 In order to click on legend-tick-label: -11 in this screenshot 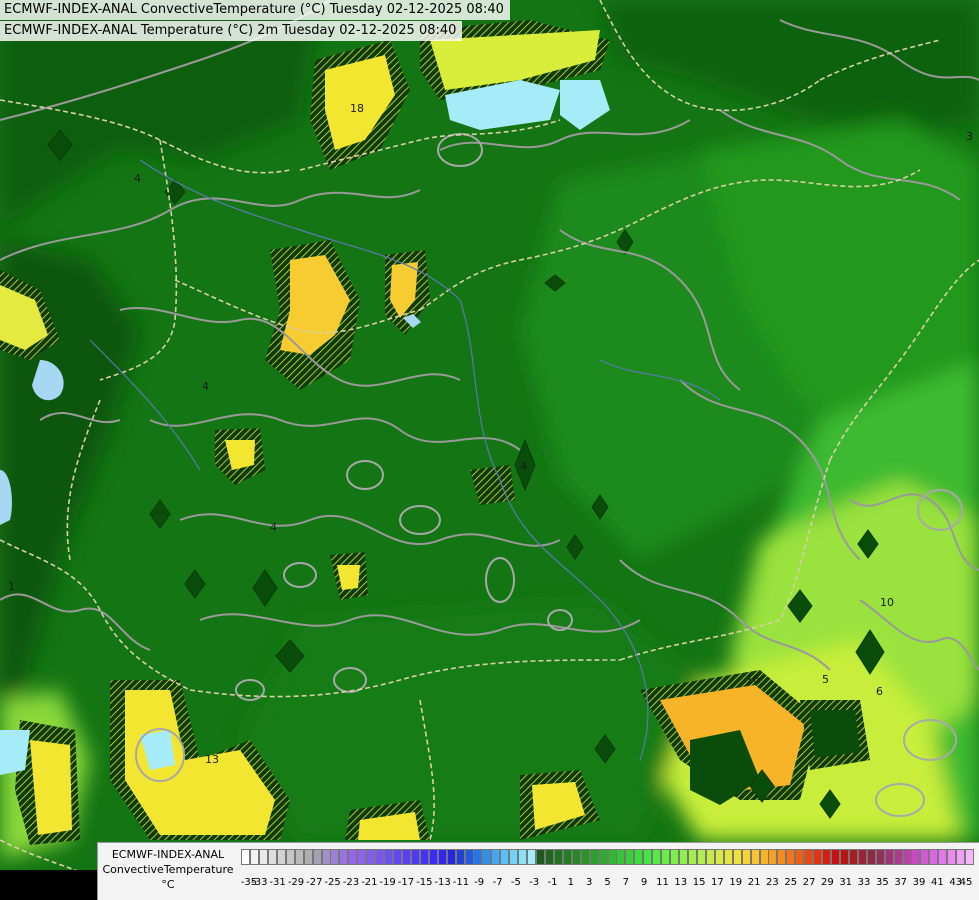, I will do `click(461, 882)`.